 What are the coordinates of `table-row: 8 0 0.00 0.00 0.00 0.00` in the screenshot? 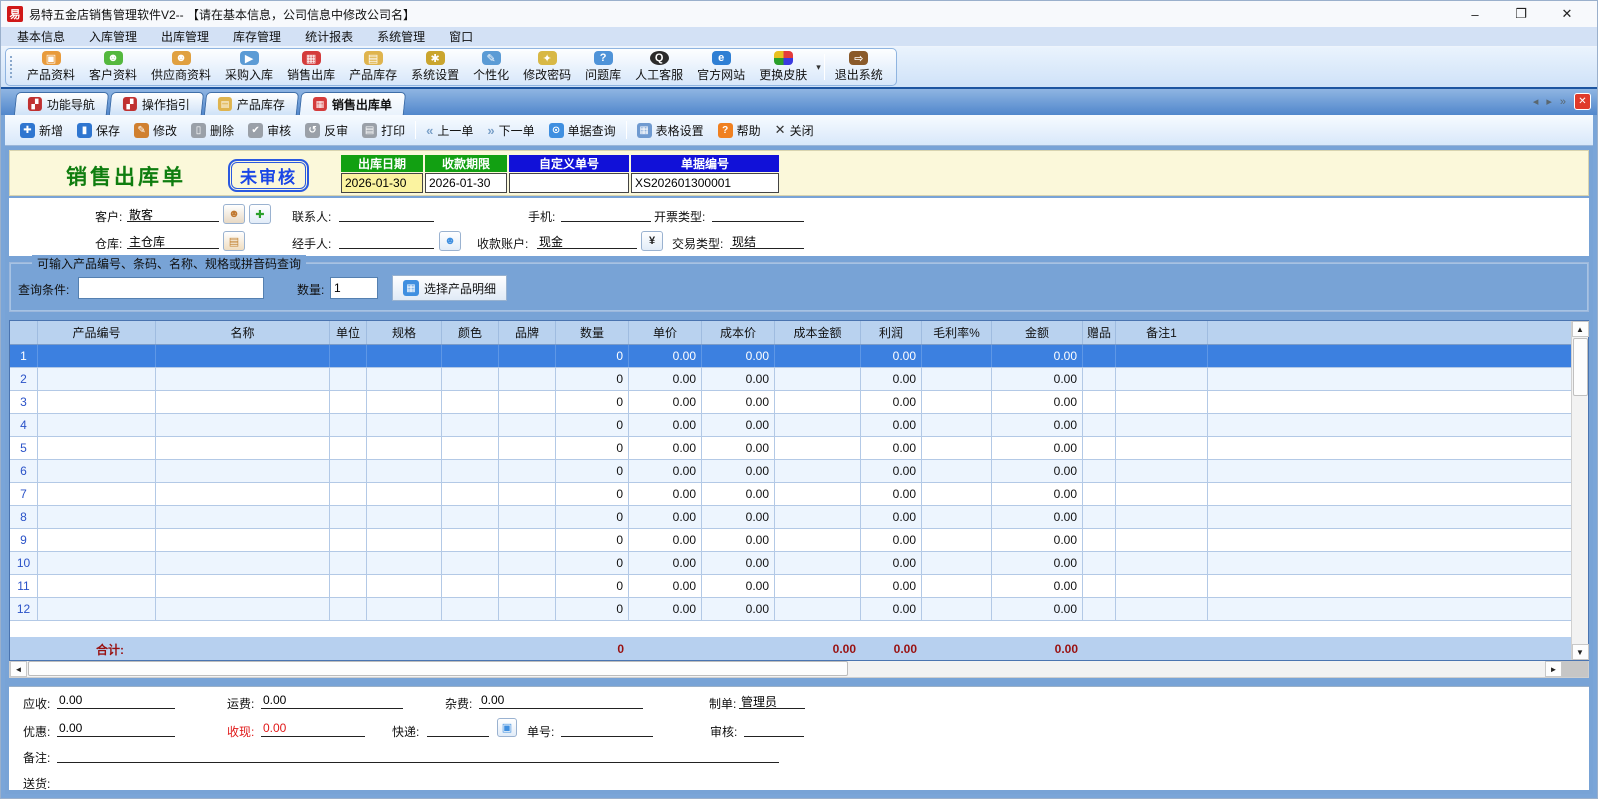 It's located at (790, 517).